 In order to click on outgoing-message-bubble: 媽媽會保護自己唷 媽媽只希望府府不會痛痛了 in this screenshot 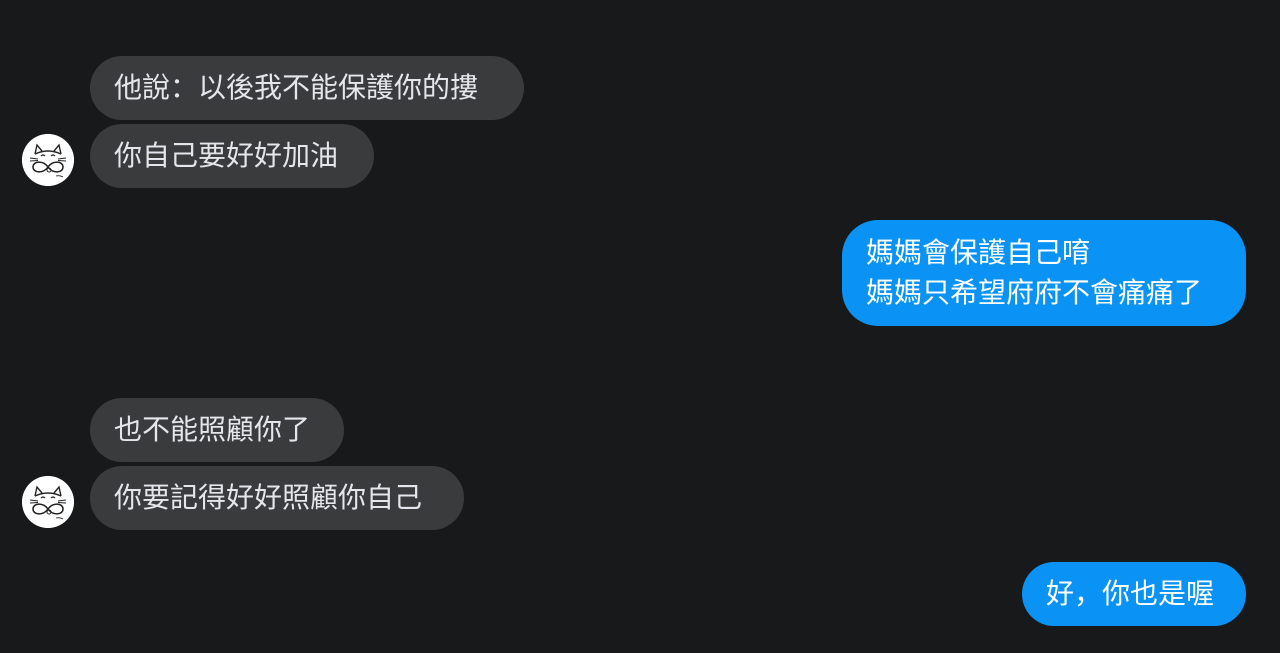, I will do `click(1044, 273)`.